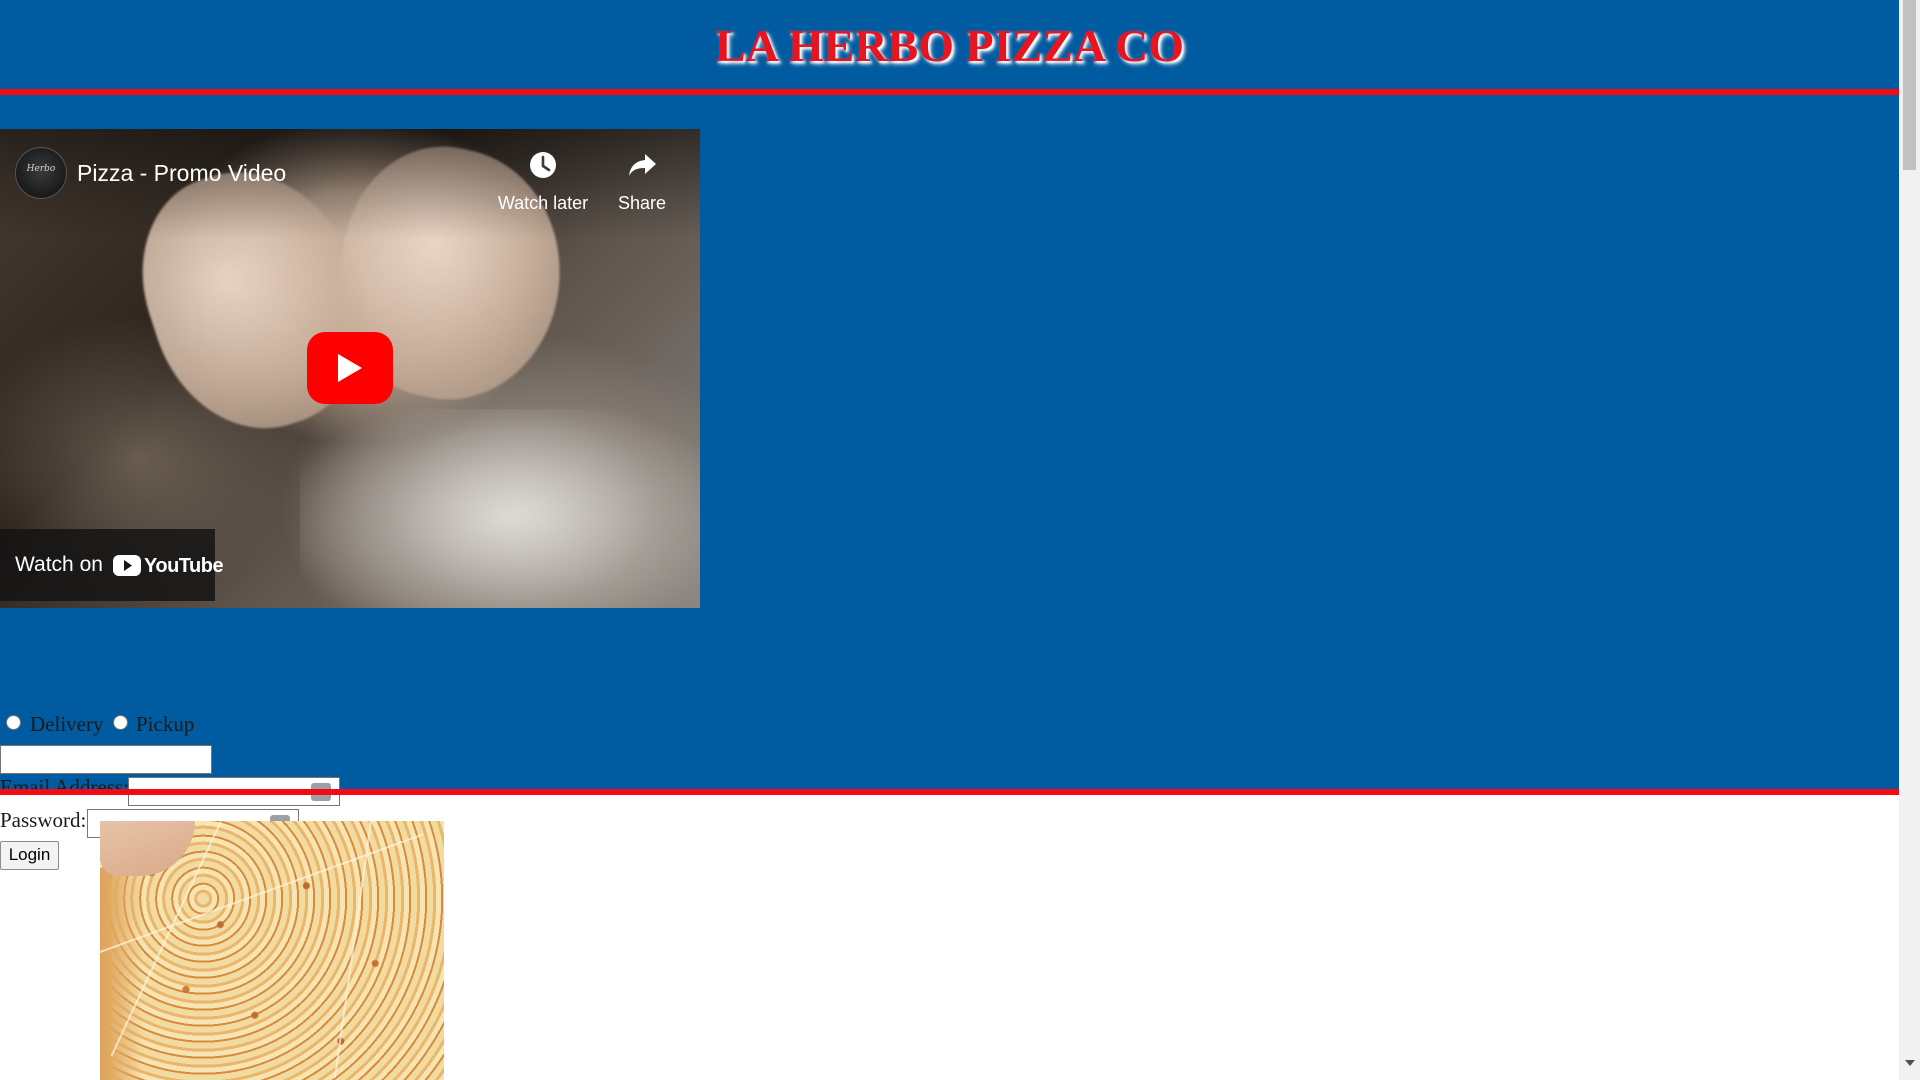 The image size is (1920, 1080). I want to click on play-icon, so click(350, 368).